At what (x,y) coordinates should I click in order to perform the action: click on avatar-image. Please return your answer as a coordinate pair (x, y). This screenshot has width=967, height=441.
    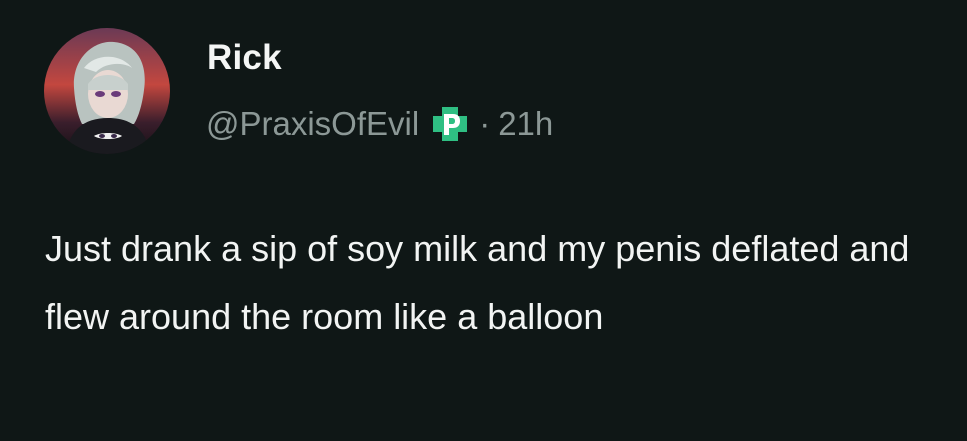
    Looking at the image, I should click on (107, 91).